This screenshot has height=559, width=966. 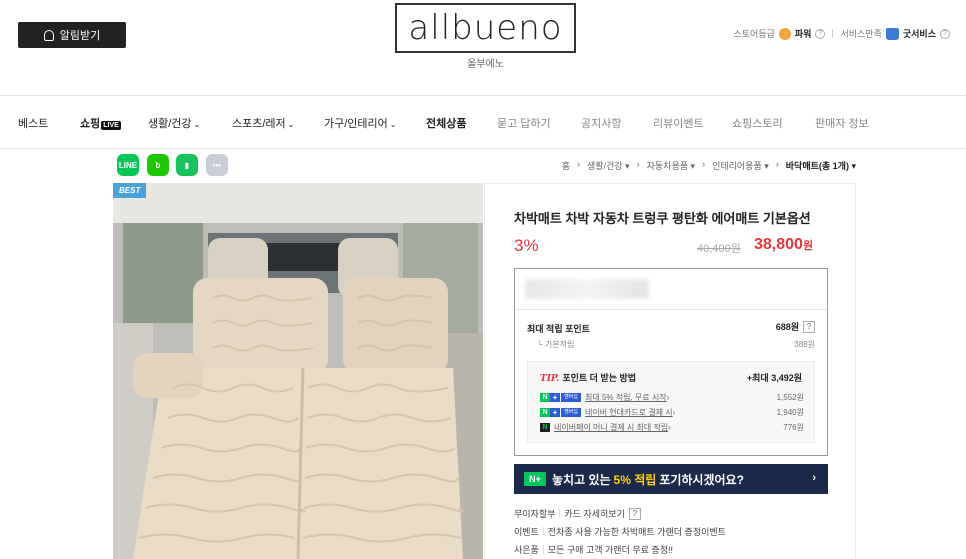 What do you see at coordinates (667, 166) in the screenshot?
I see `breadcrumb-label: 자동차용품` at bounding box center [667, 166].